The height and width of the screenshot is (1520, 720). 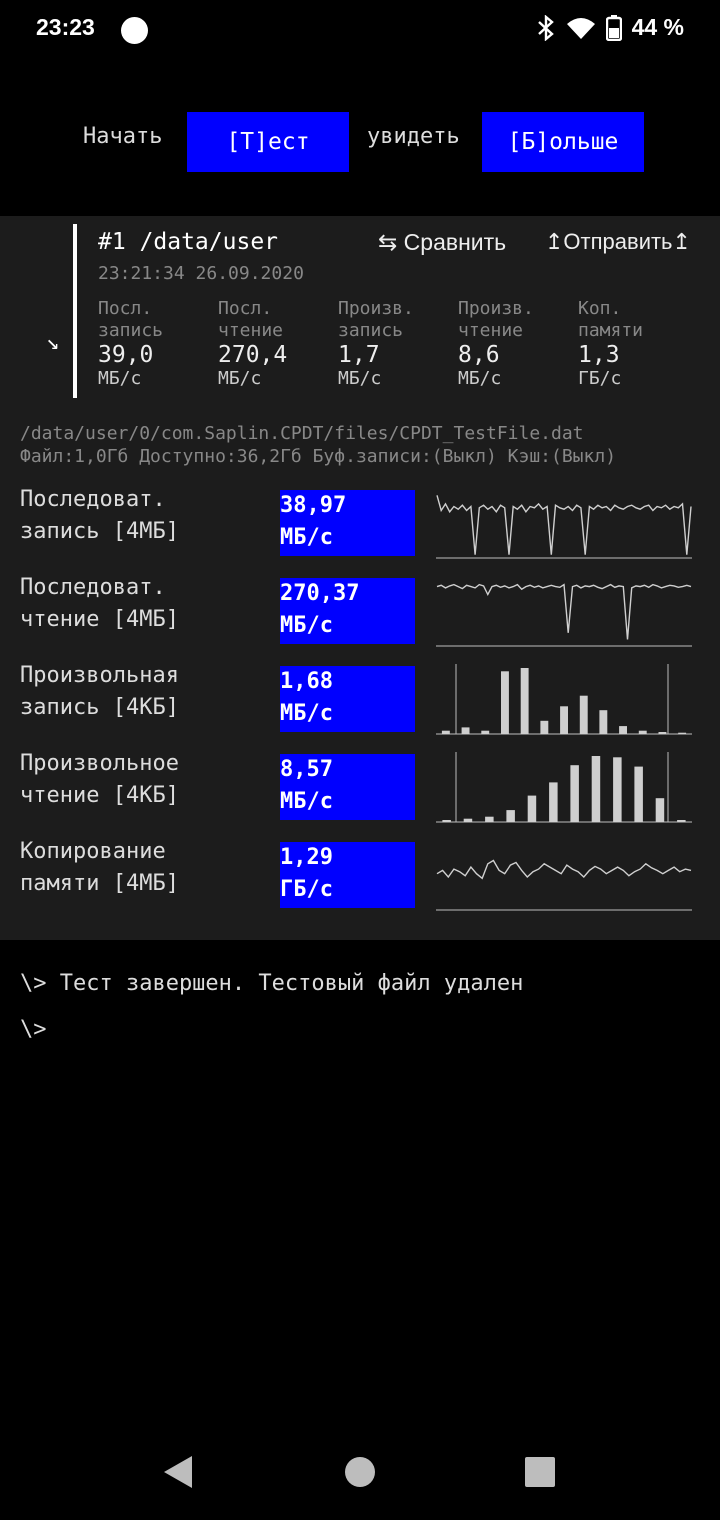 What do you see at coordinates (201, 273) in the screenshot?
I see `run-date: 23:21:34 26.09.2020` at bounding box center [201, 273].